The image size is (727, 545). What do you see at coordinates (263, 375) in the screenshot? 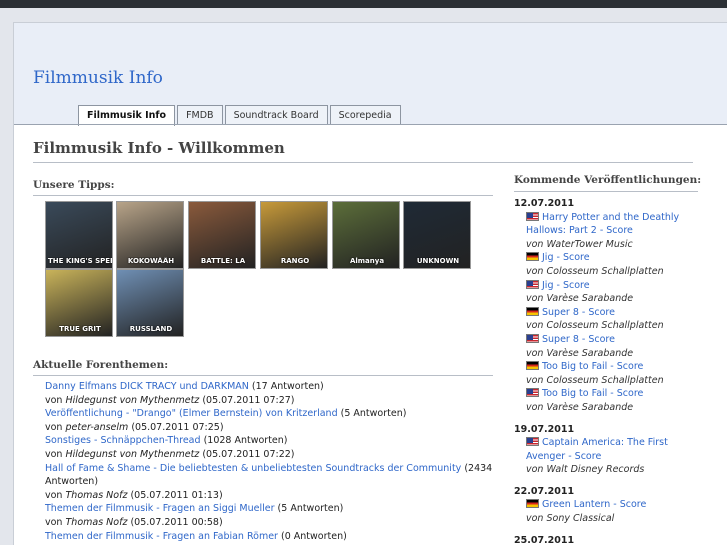
I see `forum-divider` at bounding box center [263, 375].